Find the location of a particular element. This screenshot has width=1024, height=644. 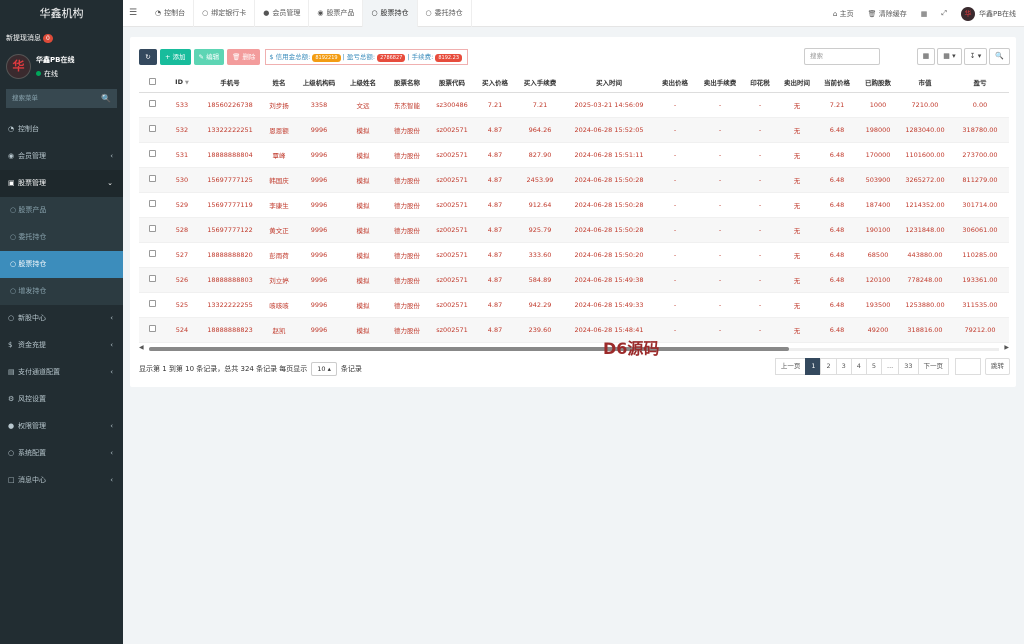

page-button: 2 is located at coordinates (828, 366).